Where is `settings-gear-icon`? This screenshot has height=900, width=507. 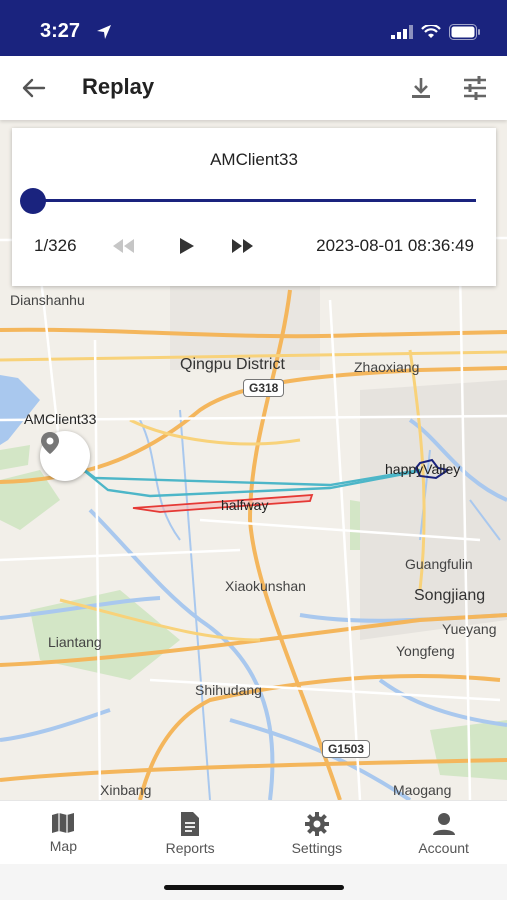
settings-gear-icon is located at coordinates (316, 824).